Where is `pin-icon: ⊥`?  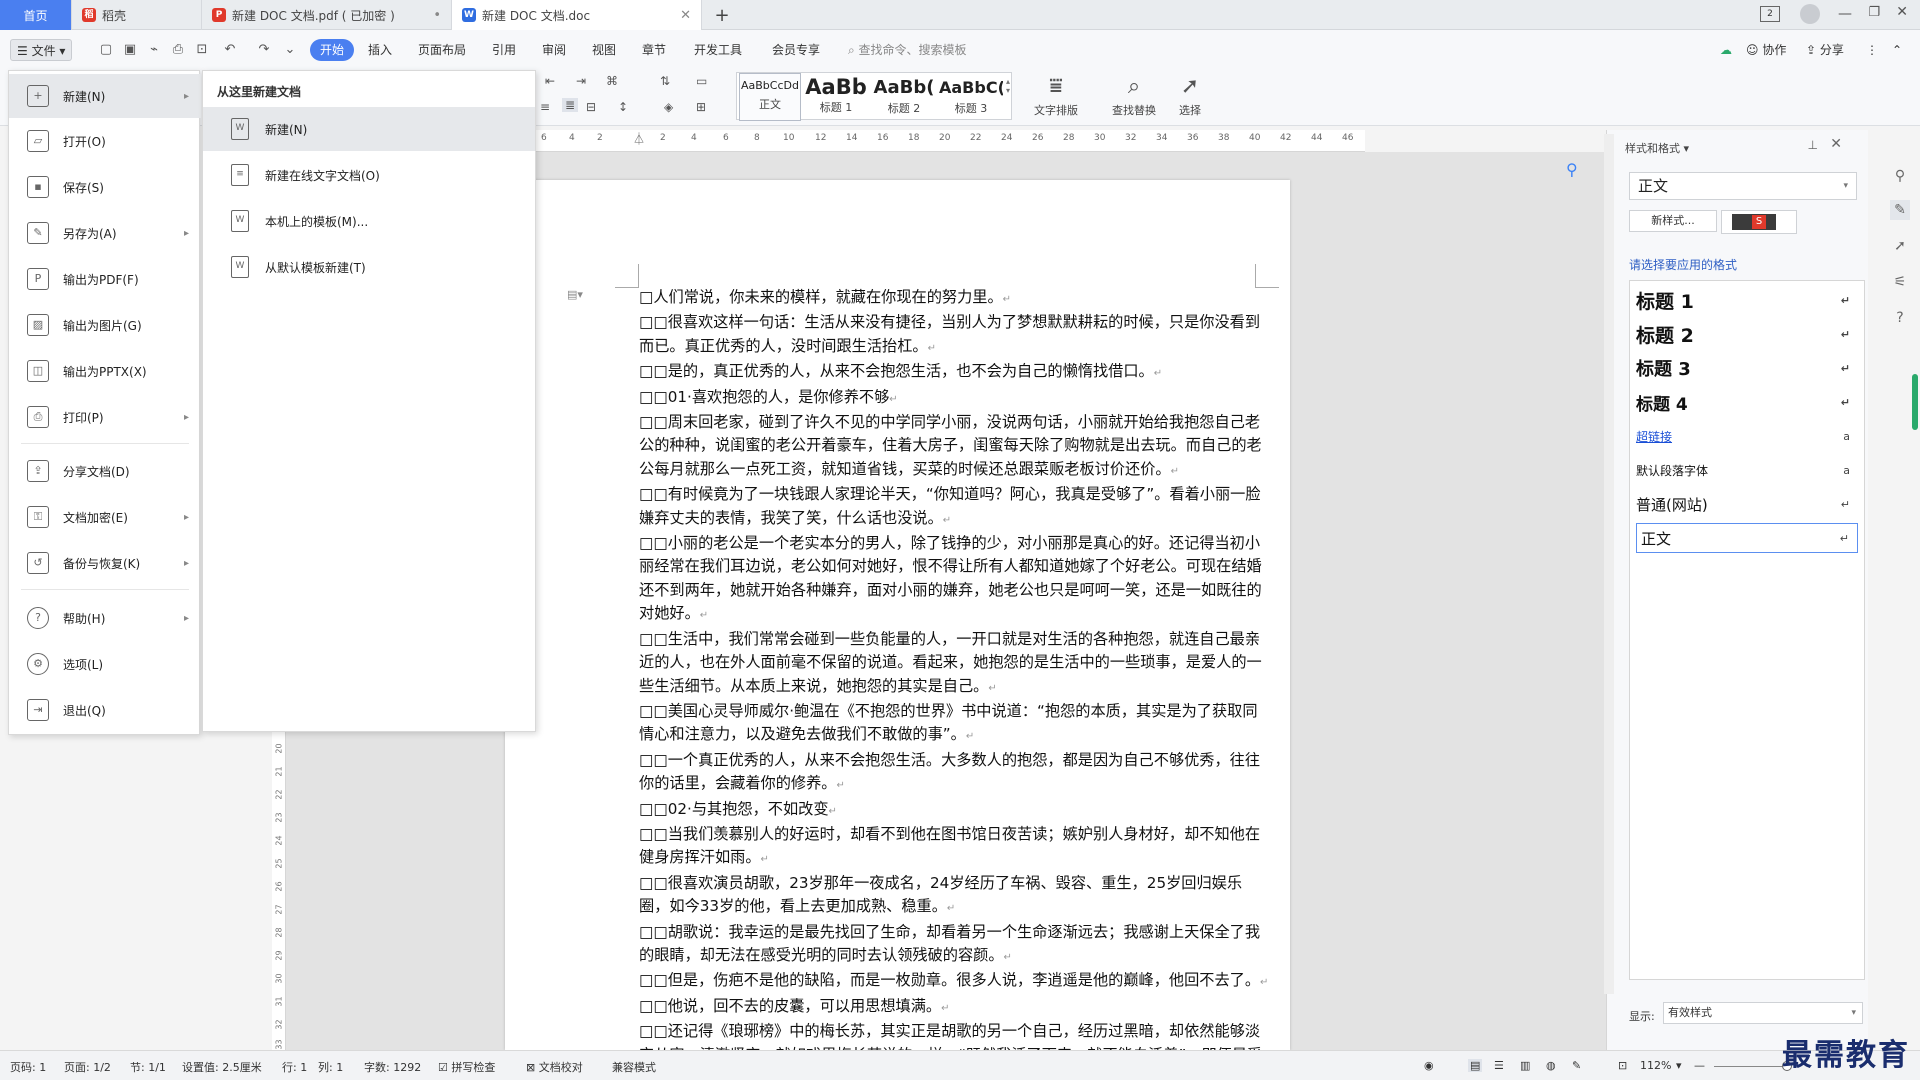 pin-icon: ⊥ is located at coordinates (1813, 145).